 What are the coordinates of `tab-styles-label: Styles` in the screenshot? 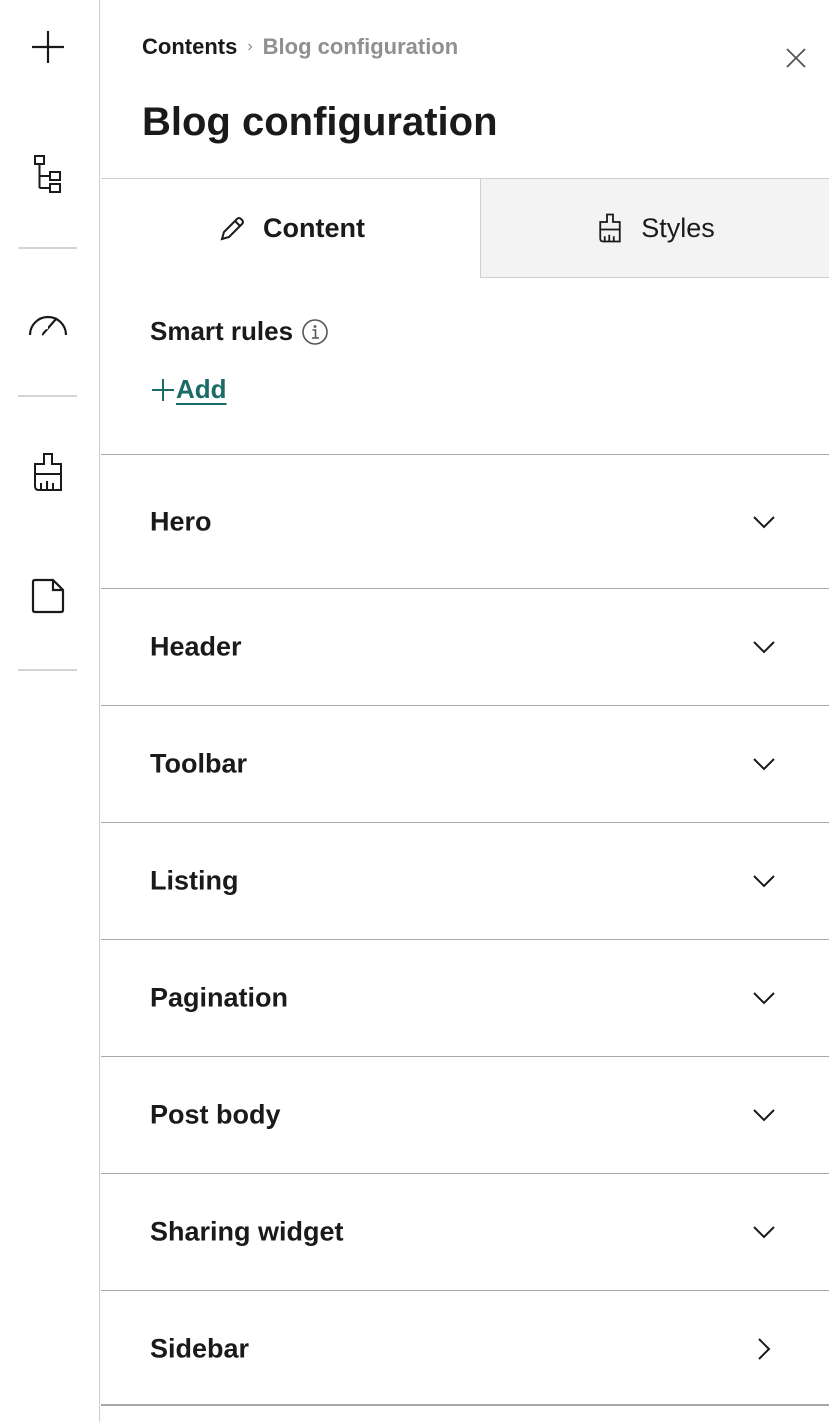 It's located at (678, 227).